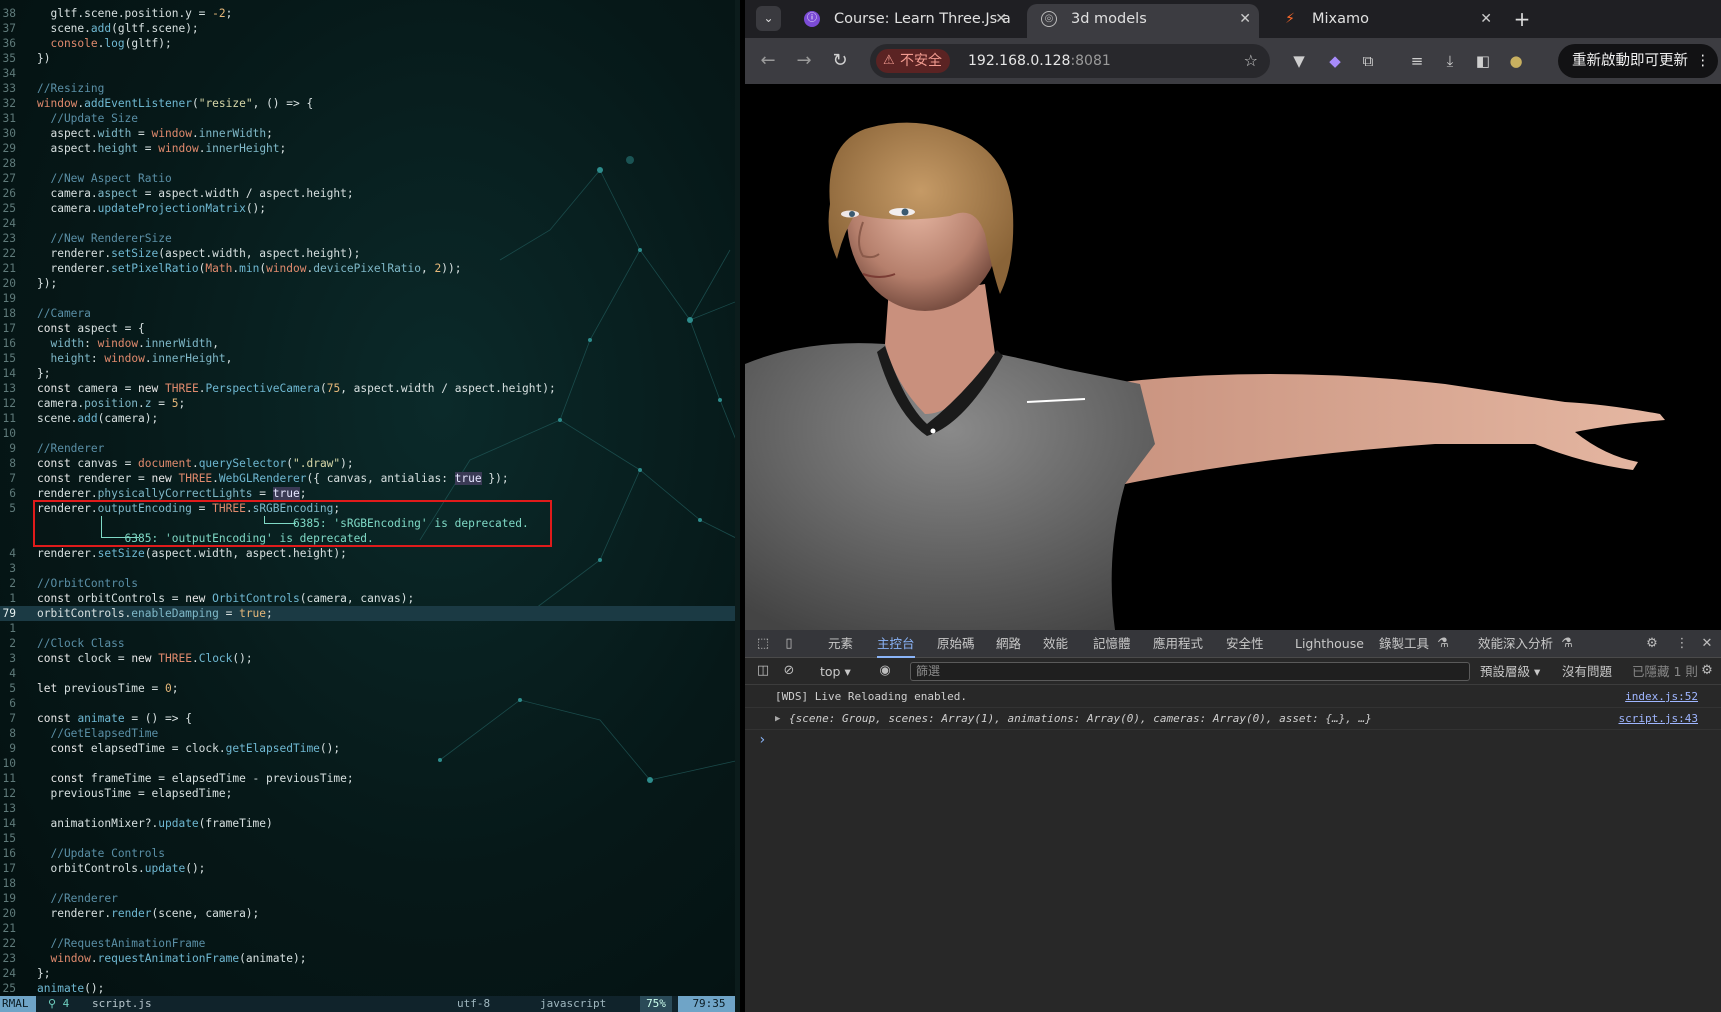 The width and height of the screenshot is (1721, 1012). I want to click on code-line: 25 camera.updateProjectionMatrix();, so click(367, 208).